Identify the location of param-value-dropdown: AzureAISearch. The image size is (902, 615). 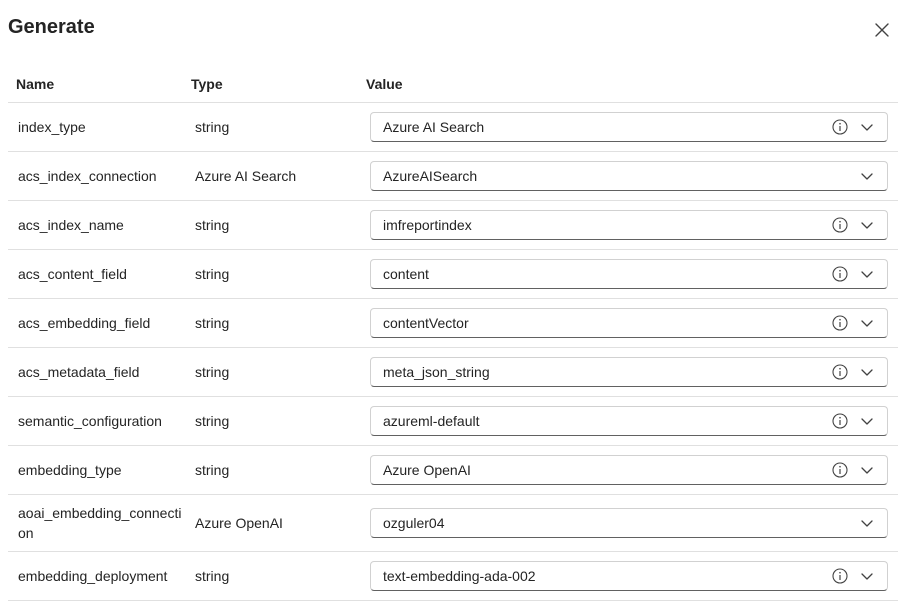
(629, 176).